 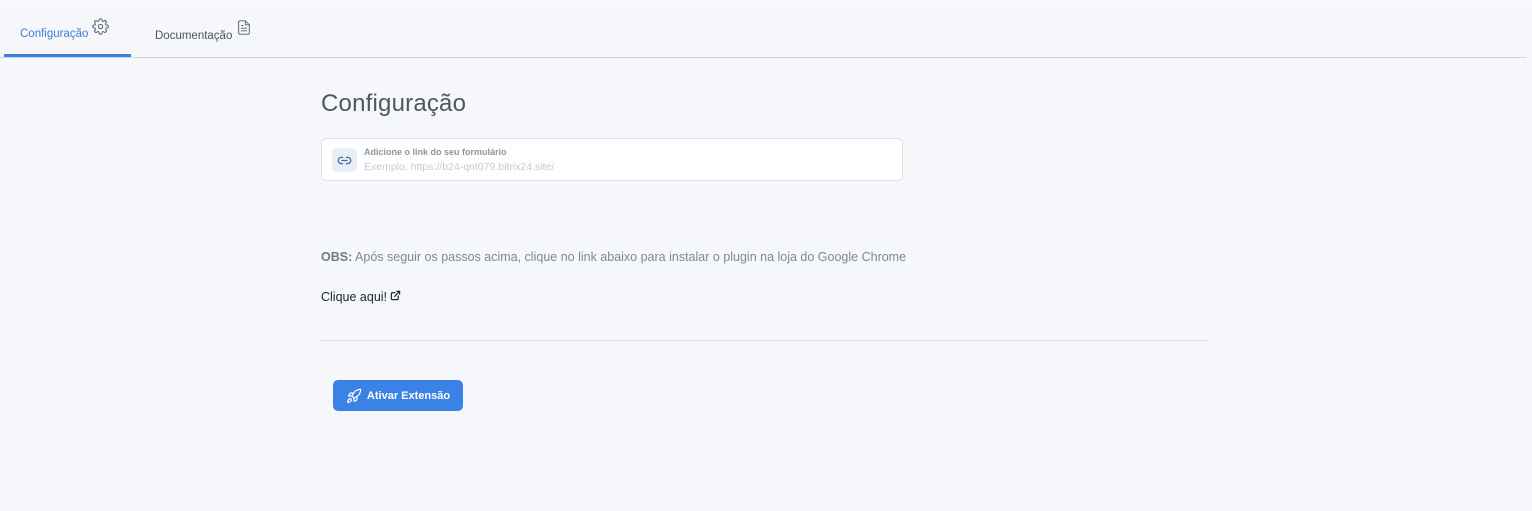 What do you see at coordinates (194, 35) in the screenshot?
I see `tab-documentacao-label: Documentação` at bounding box center [194, 35].